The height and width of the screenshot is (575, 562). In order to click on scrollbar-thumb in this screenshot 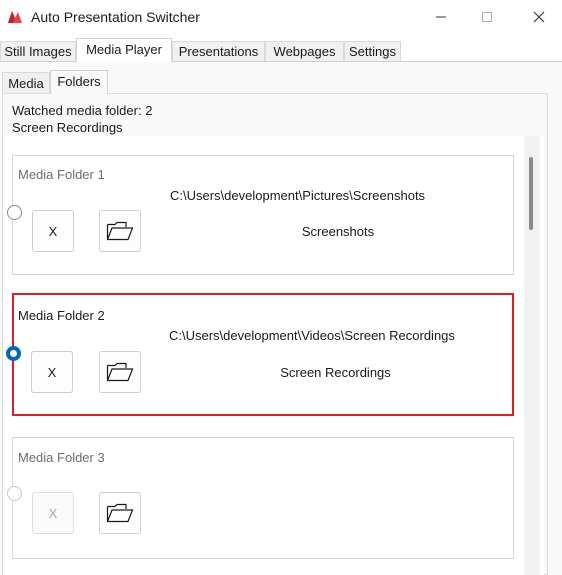, I will do `click(531, 193)`.